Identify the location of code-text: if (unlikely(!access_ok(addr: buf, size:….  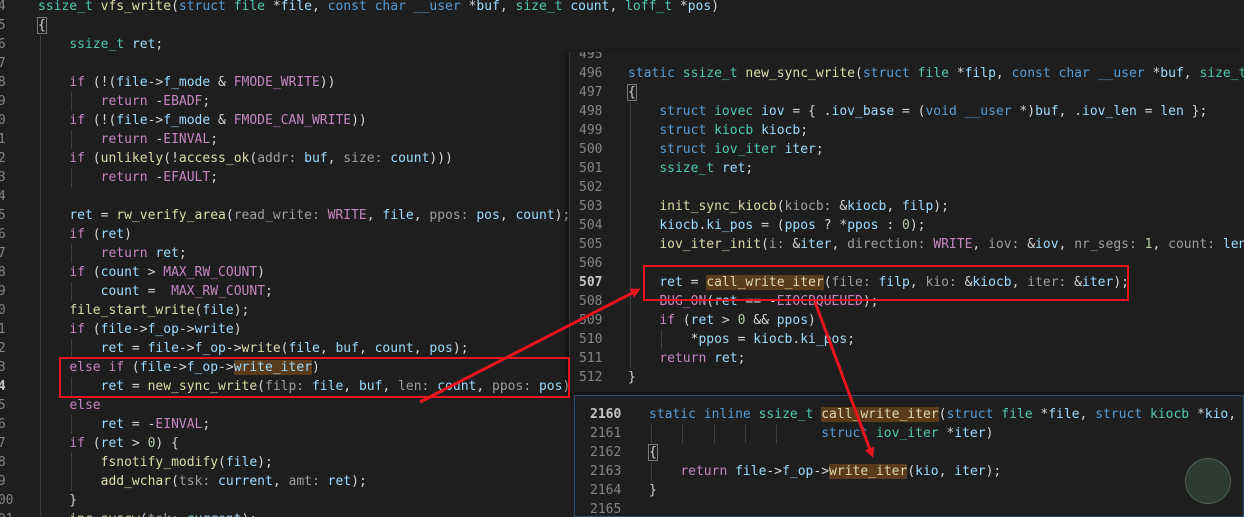
(261, 158).